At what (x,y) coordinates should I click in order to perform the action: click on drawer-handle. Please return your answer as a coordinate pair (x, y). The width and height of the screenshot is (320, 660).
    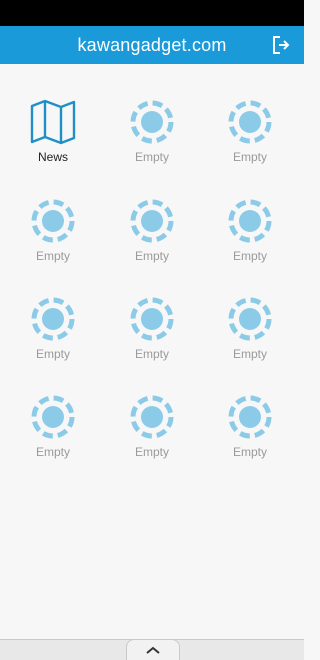
    Looking at the image, I should click on (153, 649).